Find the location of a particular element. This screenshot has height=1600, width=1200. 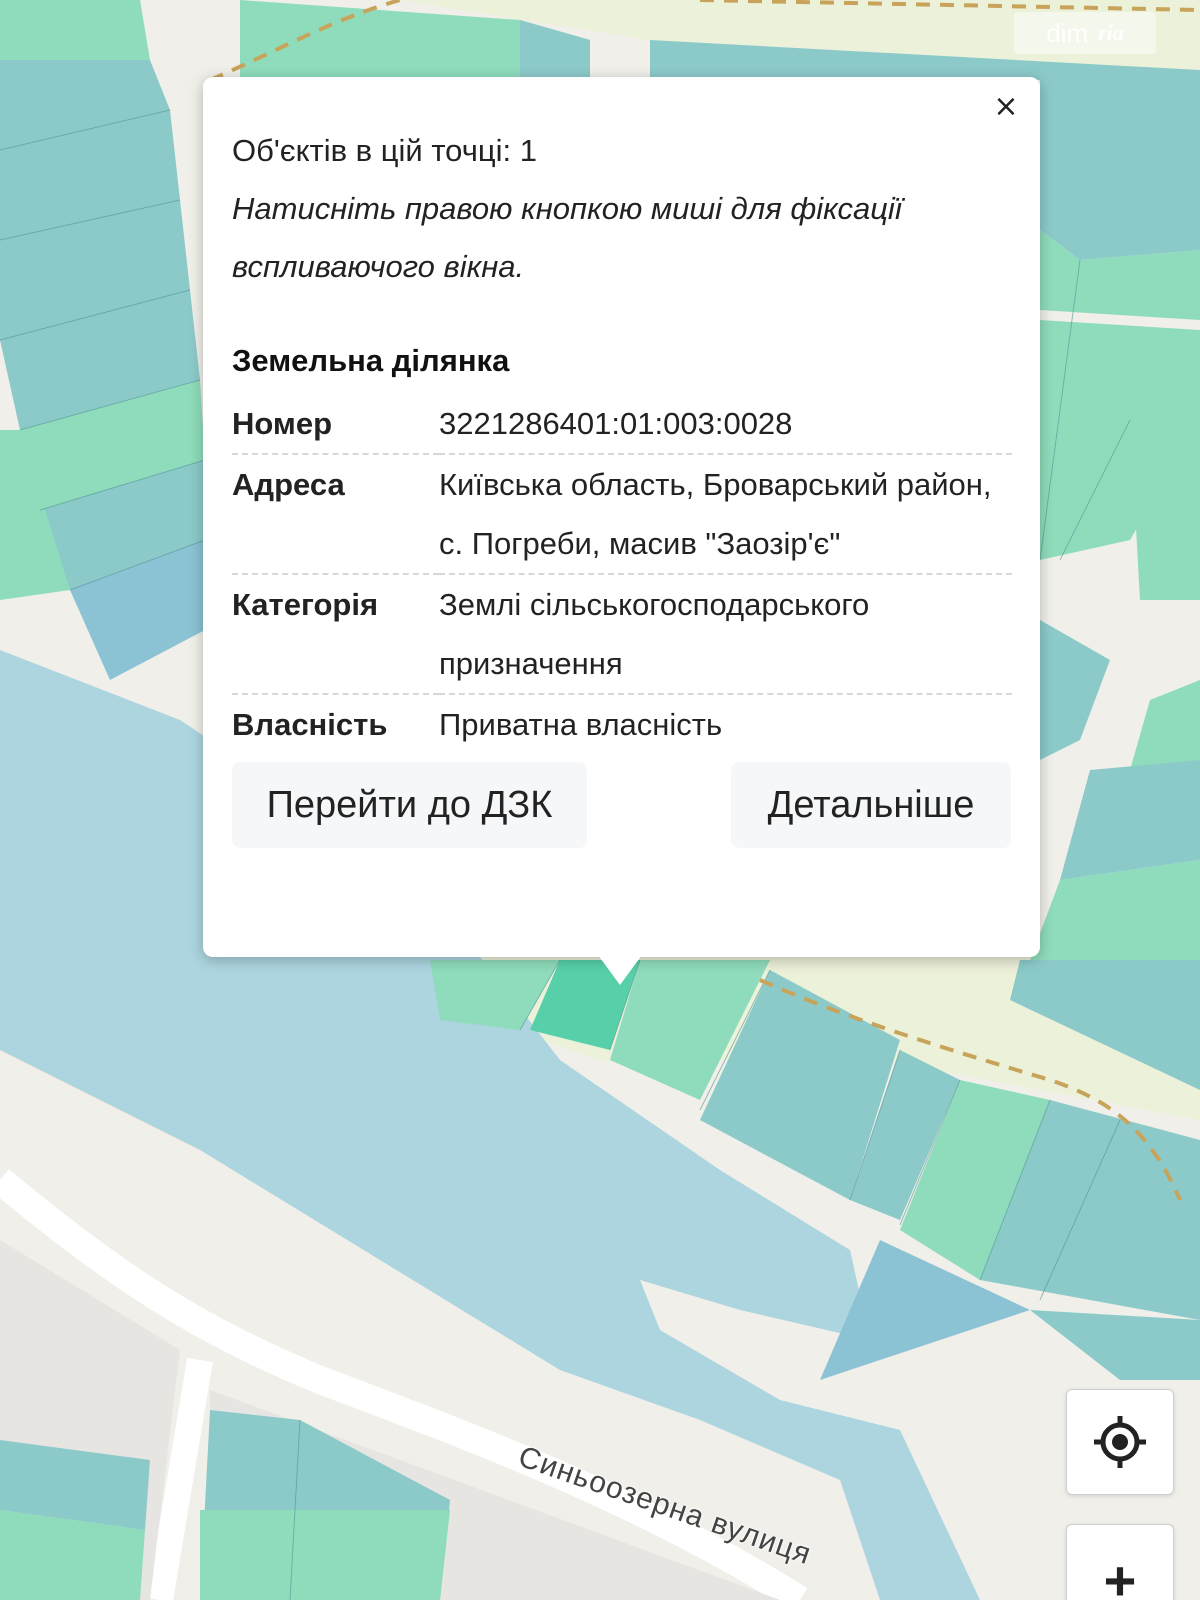

crosshair-locate-icon is located at coordinates (1120, 1442).